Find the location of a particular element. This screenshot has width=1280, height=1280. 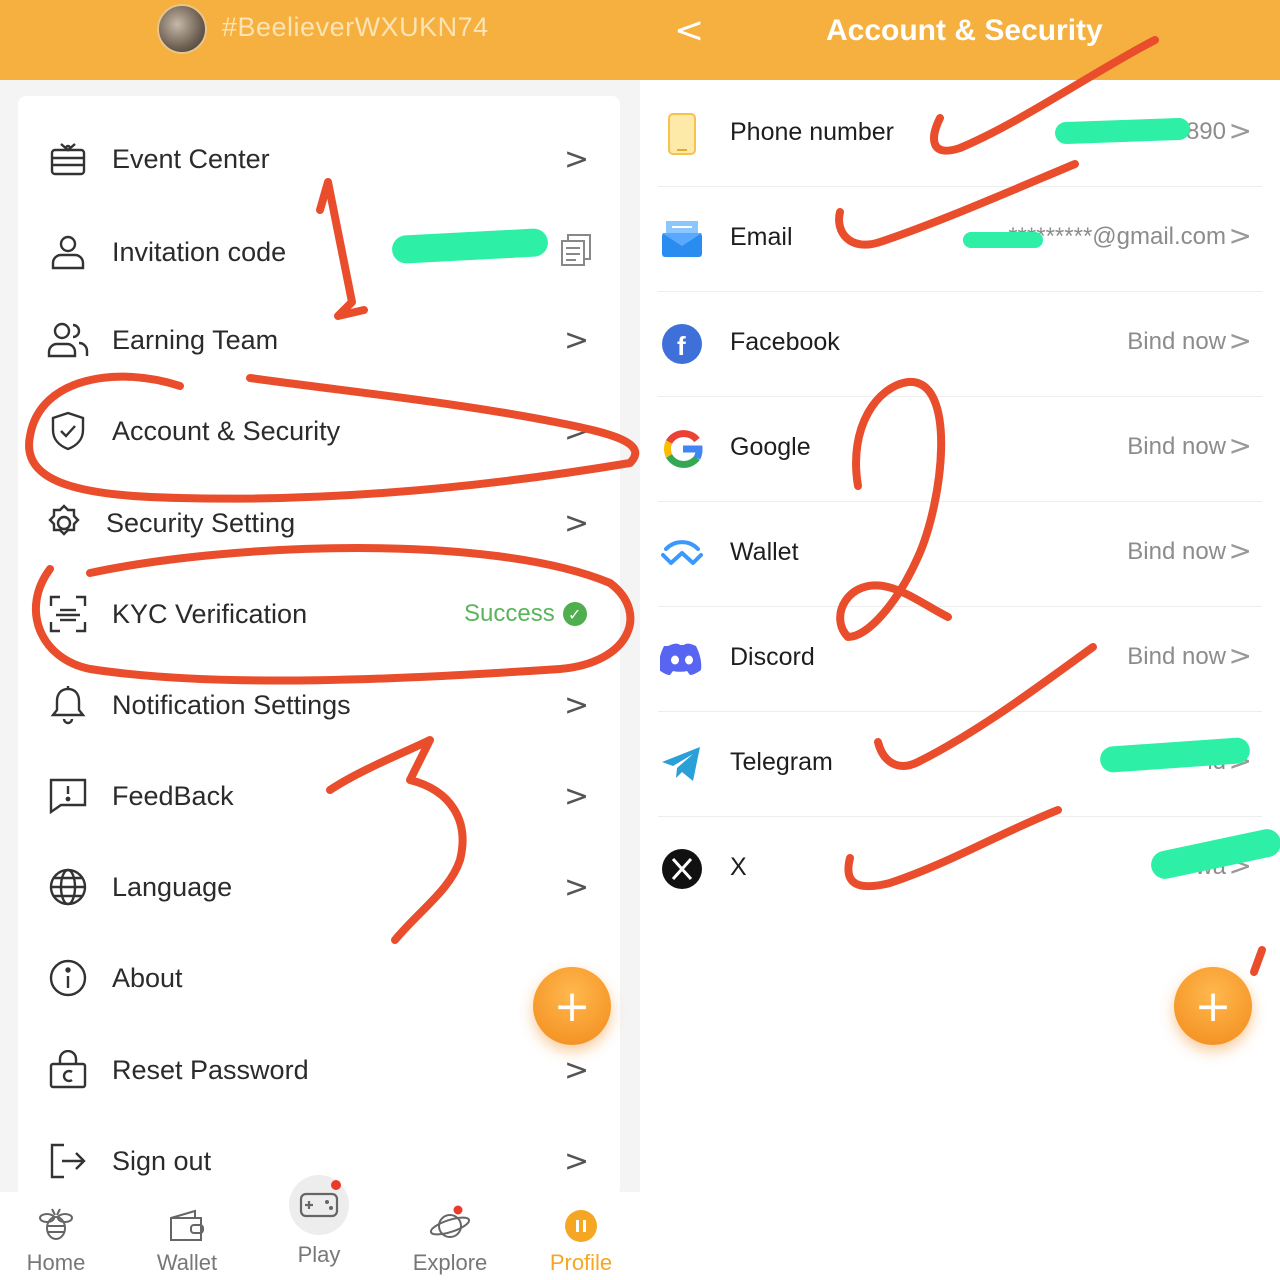

page-title: Account & Security is located at coordinates (964, 30).